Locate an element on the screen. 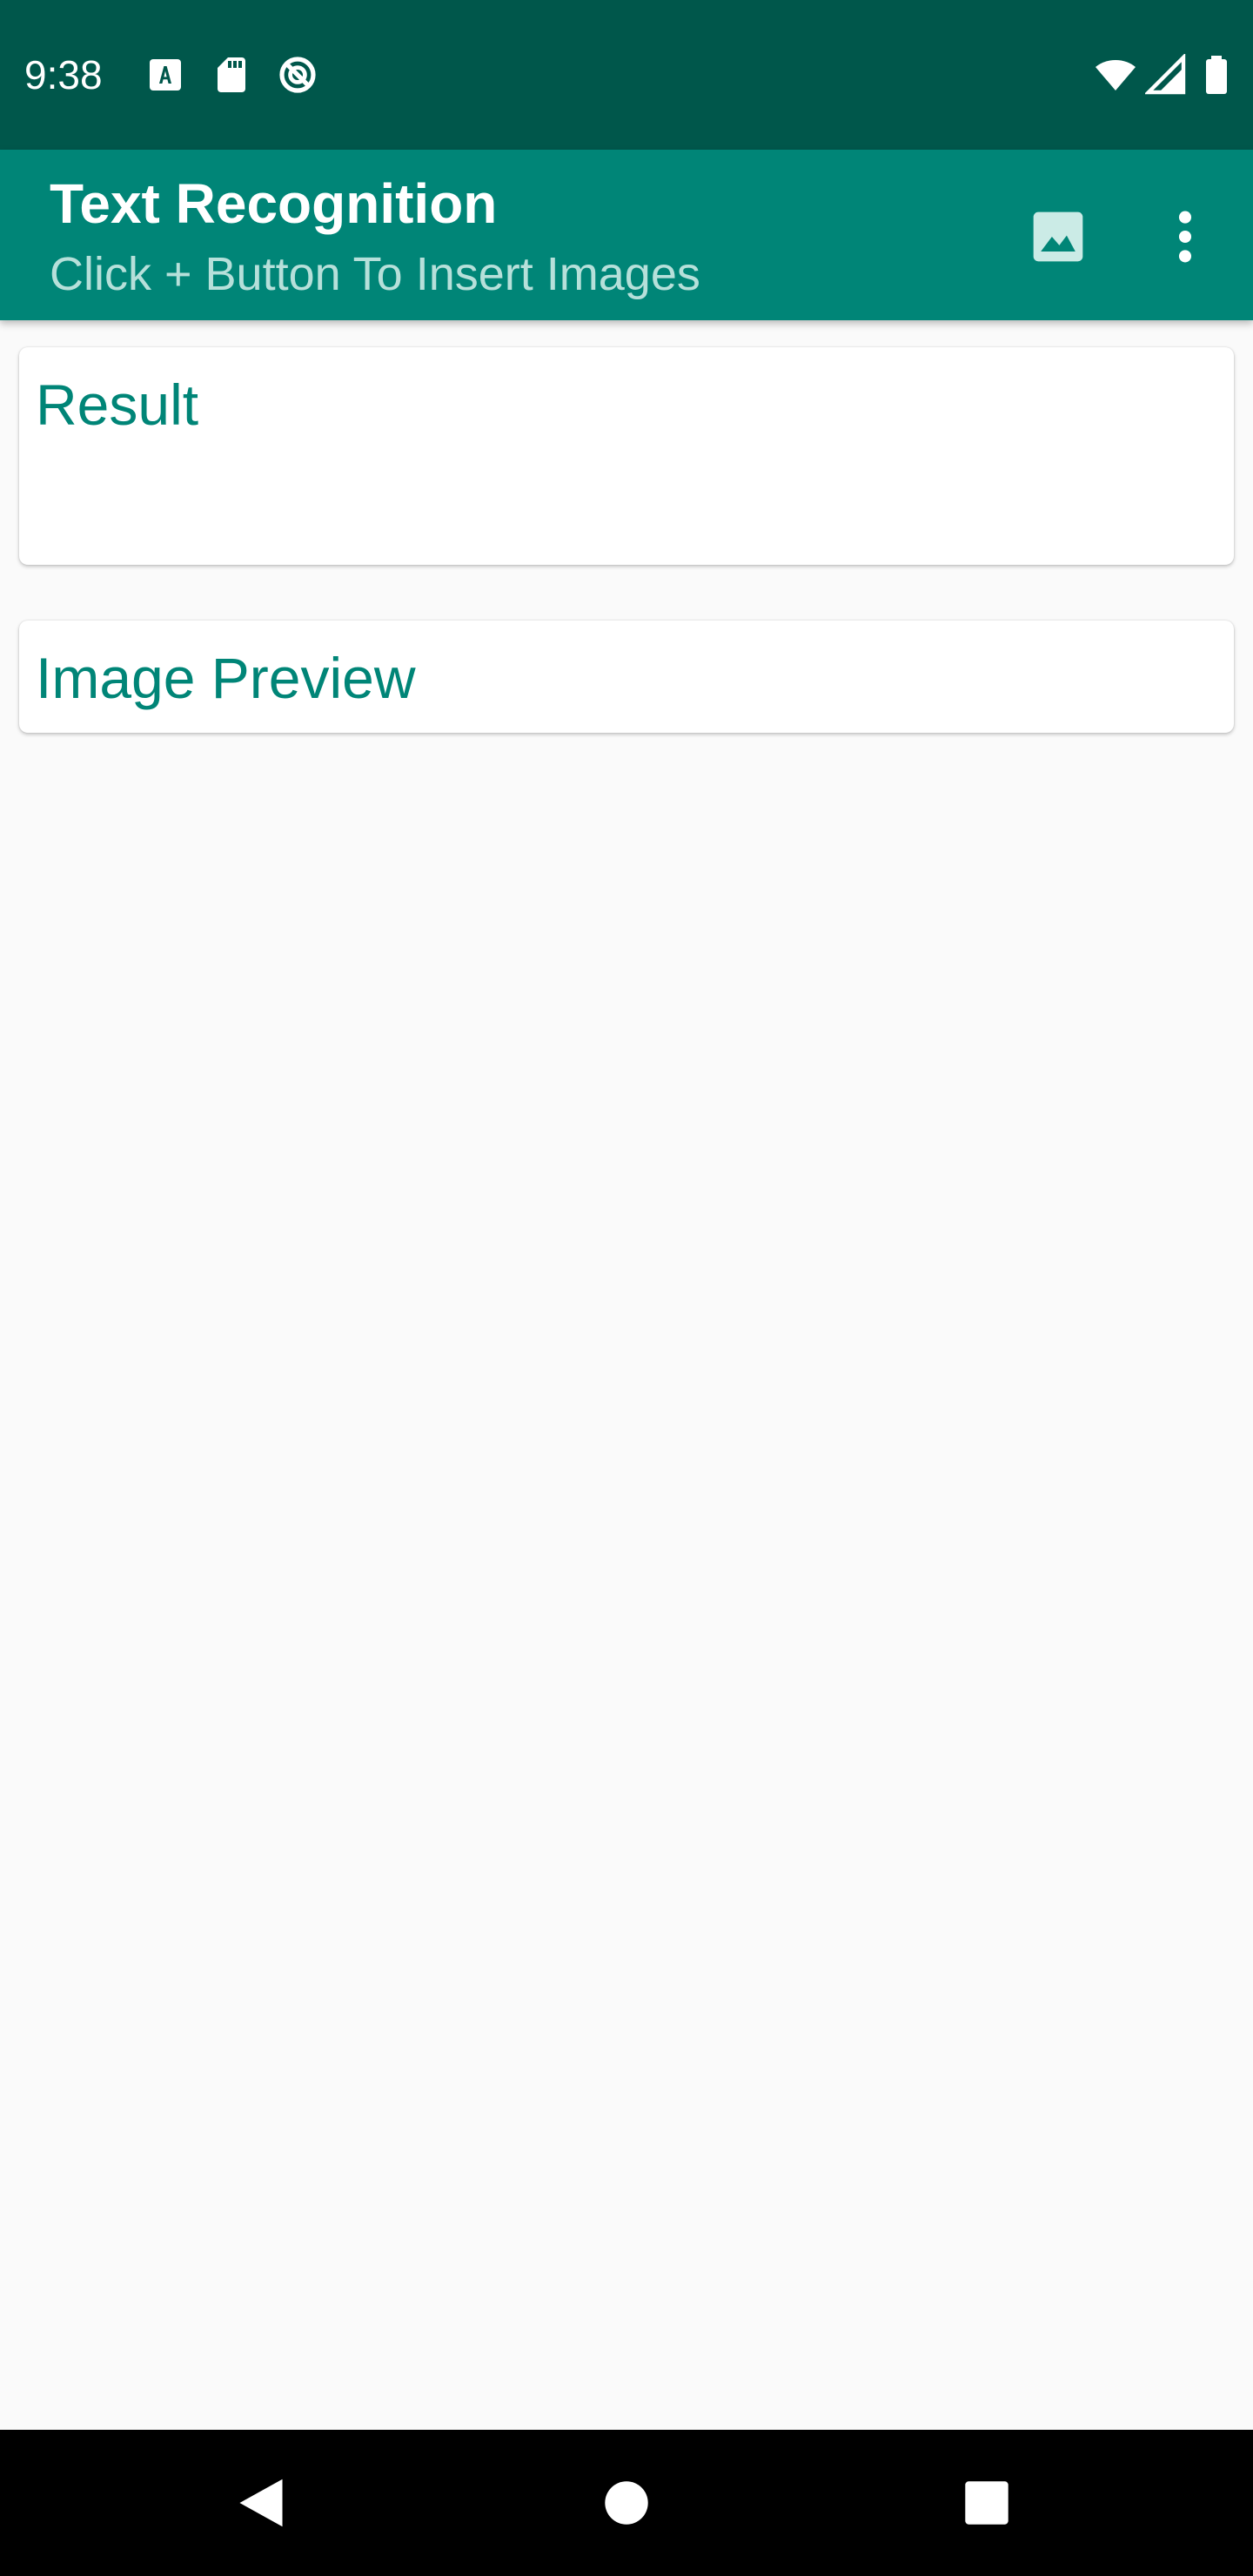 Image resolution: width=1253 pixels, height=2576 pixels. insert-image-button is located at coordinates (1058, 237).